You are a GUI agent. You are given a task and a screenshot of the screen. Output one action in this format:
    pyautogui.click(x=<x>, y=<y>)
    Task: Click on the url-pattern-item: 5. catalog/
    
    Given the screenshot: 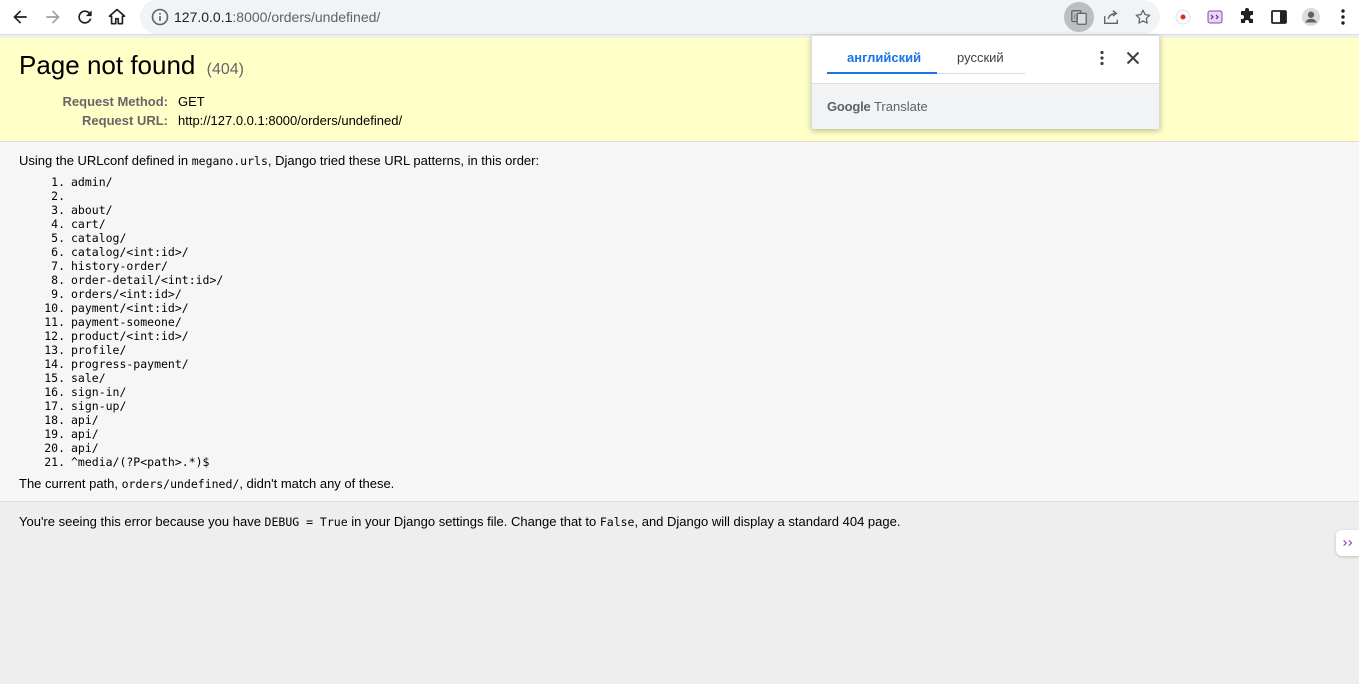 What is the action you would take?
    pyautogui.click(x=130, y=238)
    